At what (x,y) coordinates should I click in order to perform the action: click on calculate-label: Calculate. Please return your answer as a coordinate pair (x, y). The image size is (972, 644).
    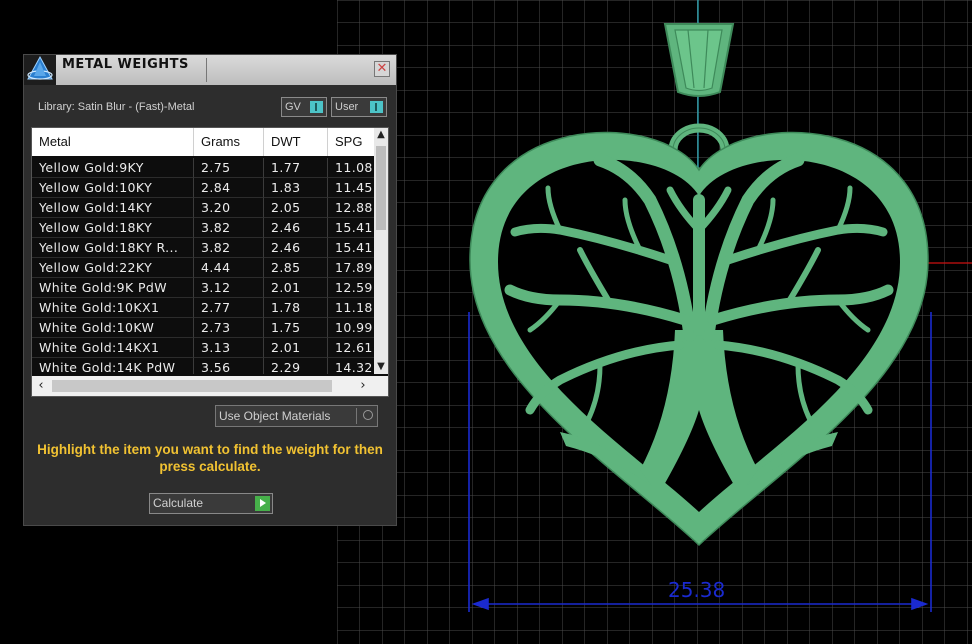
    Looking at the image, I should click on (178, 503).